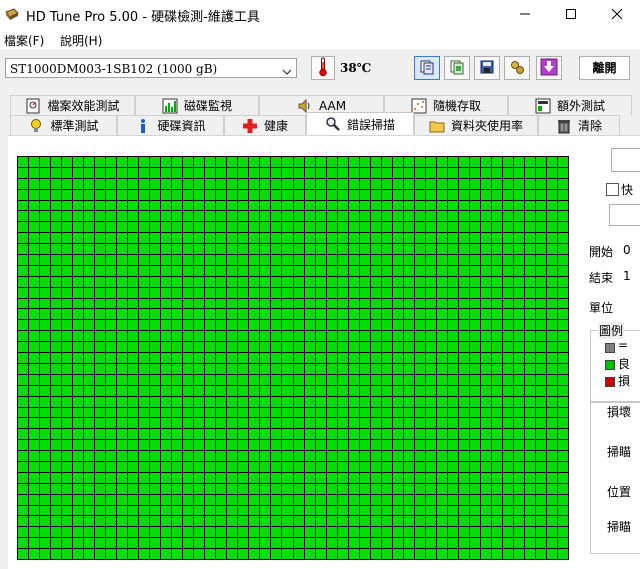 This screenshot has height=569, width=640. What do you see at coordinates (197, 105) in the screenshot?
I see `tab-disk-monitor: 磁碟監視` at bounding box center [197, 105].